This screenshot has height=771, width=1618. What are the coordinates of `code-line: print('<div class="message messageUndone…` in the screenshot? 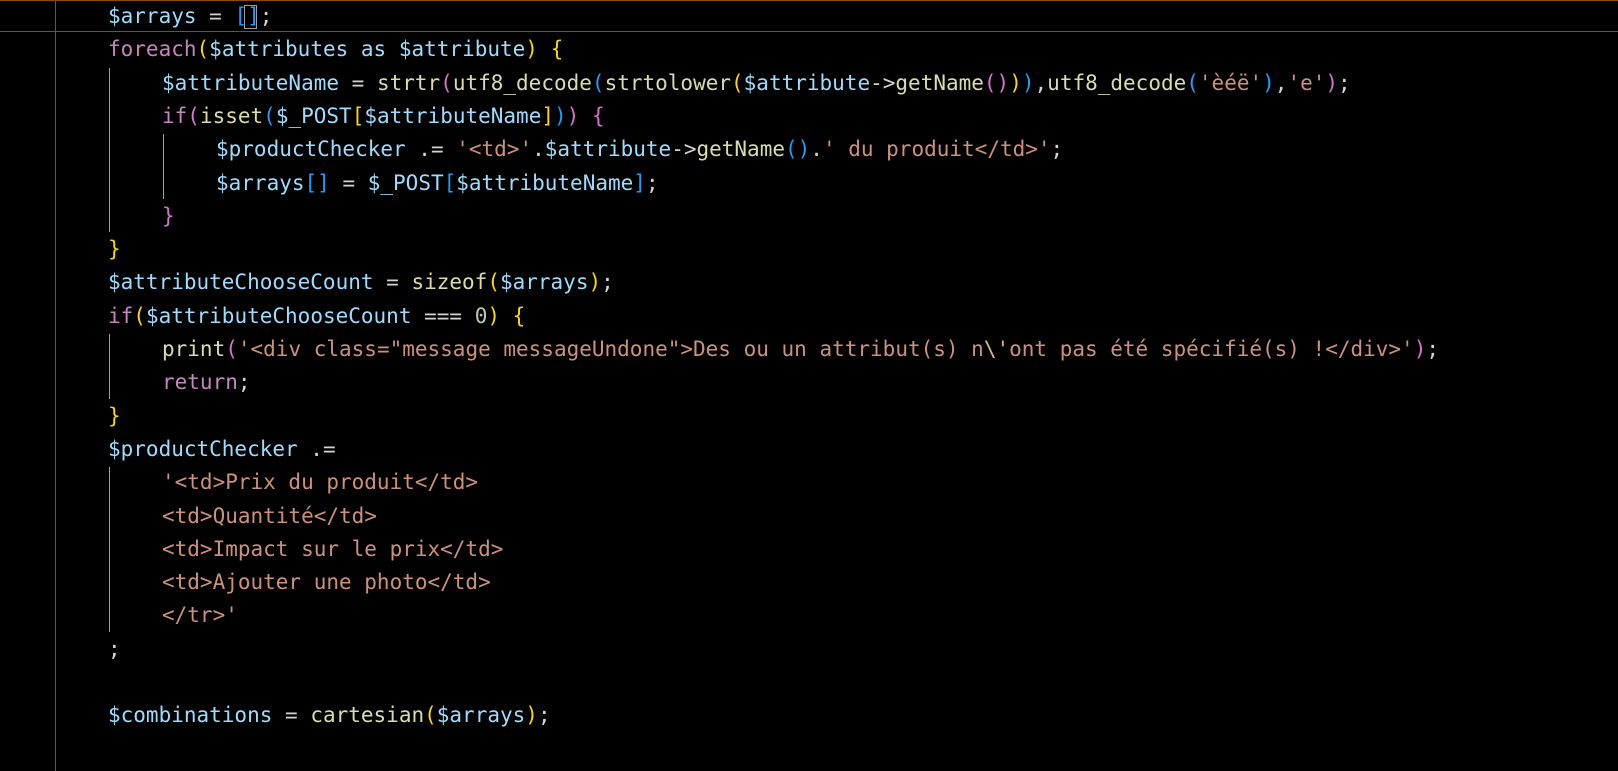 It's located at (800, 349).